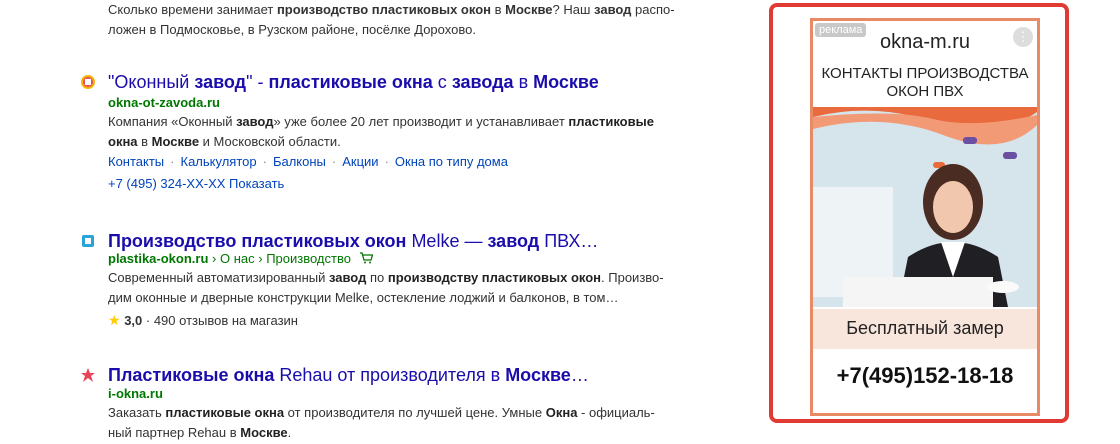 Image resolution: width=1120 pixels, height=444 pixels. What do you see at coordinates (299, 161) in the screenshot?
I see `sitelink-balconies: Балконы` at bounding box center [299, 161].